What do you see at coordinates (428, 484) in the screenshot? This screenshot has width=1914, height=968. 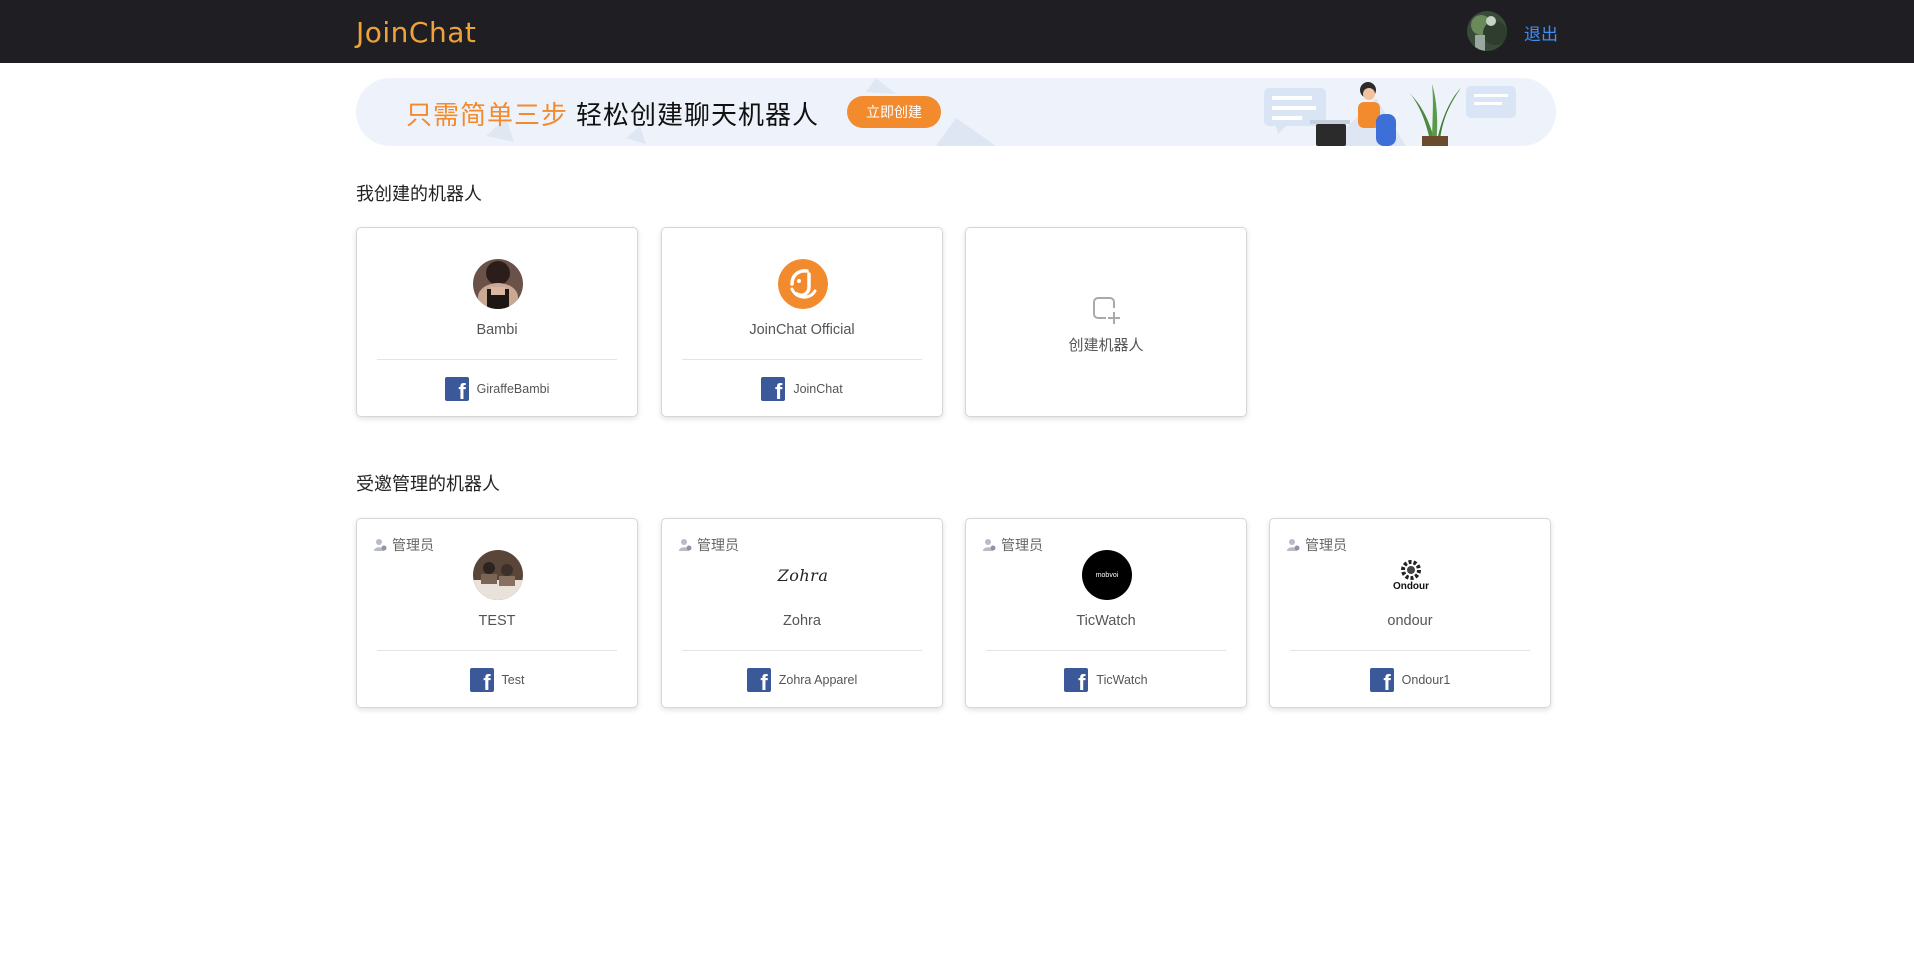 I see `invited-bots-title: 受邀管理的机器人` at bounding box center [428, 484].